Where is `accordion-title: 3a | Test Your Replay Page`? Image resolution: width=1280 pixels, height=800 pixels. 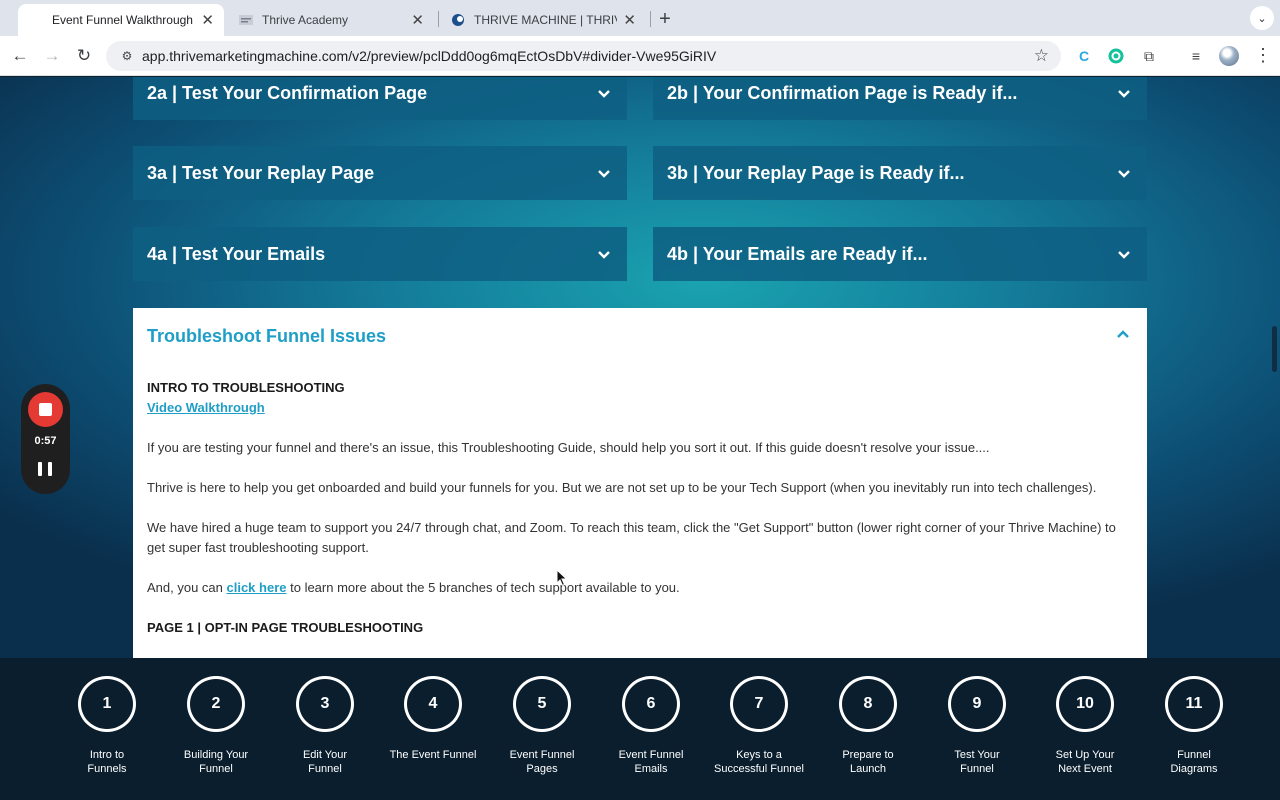 accordion-title: 3a | Test Your Replay Page is located at coordinates (261, 172).